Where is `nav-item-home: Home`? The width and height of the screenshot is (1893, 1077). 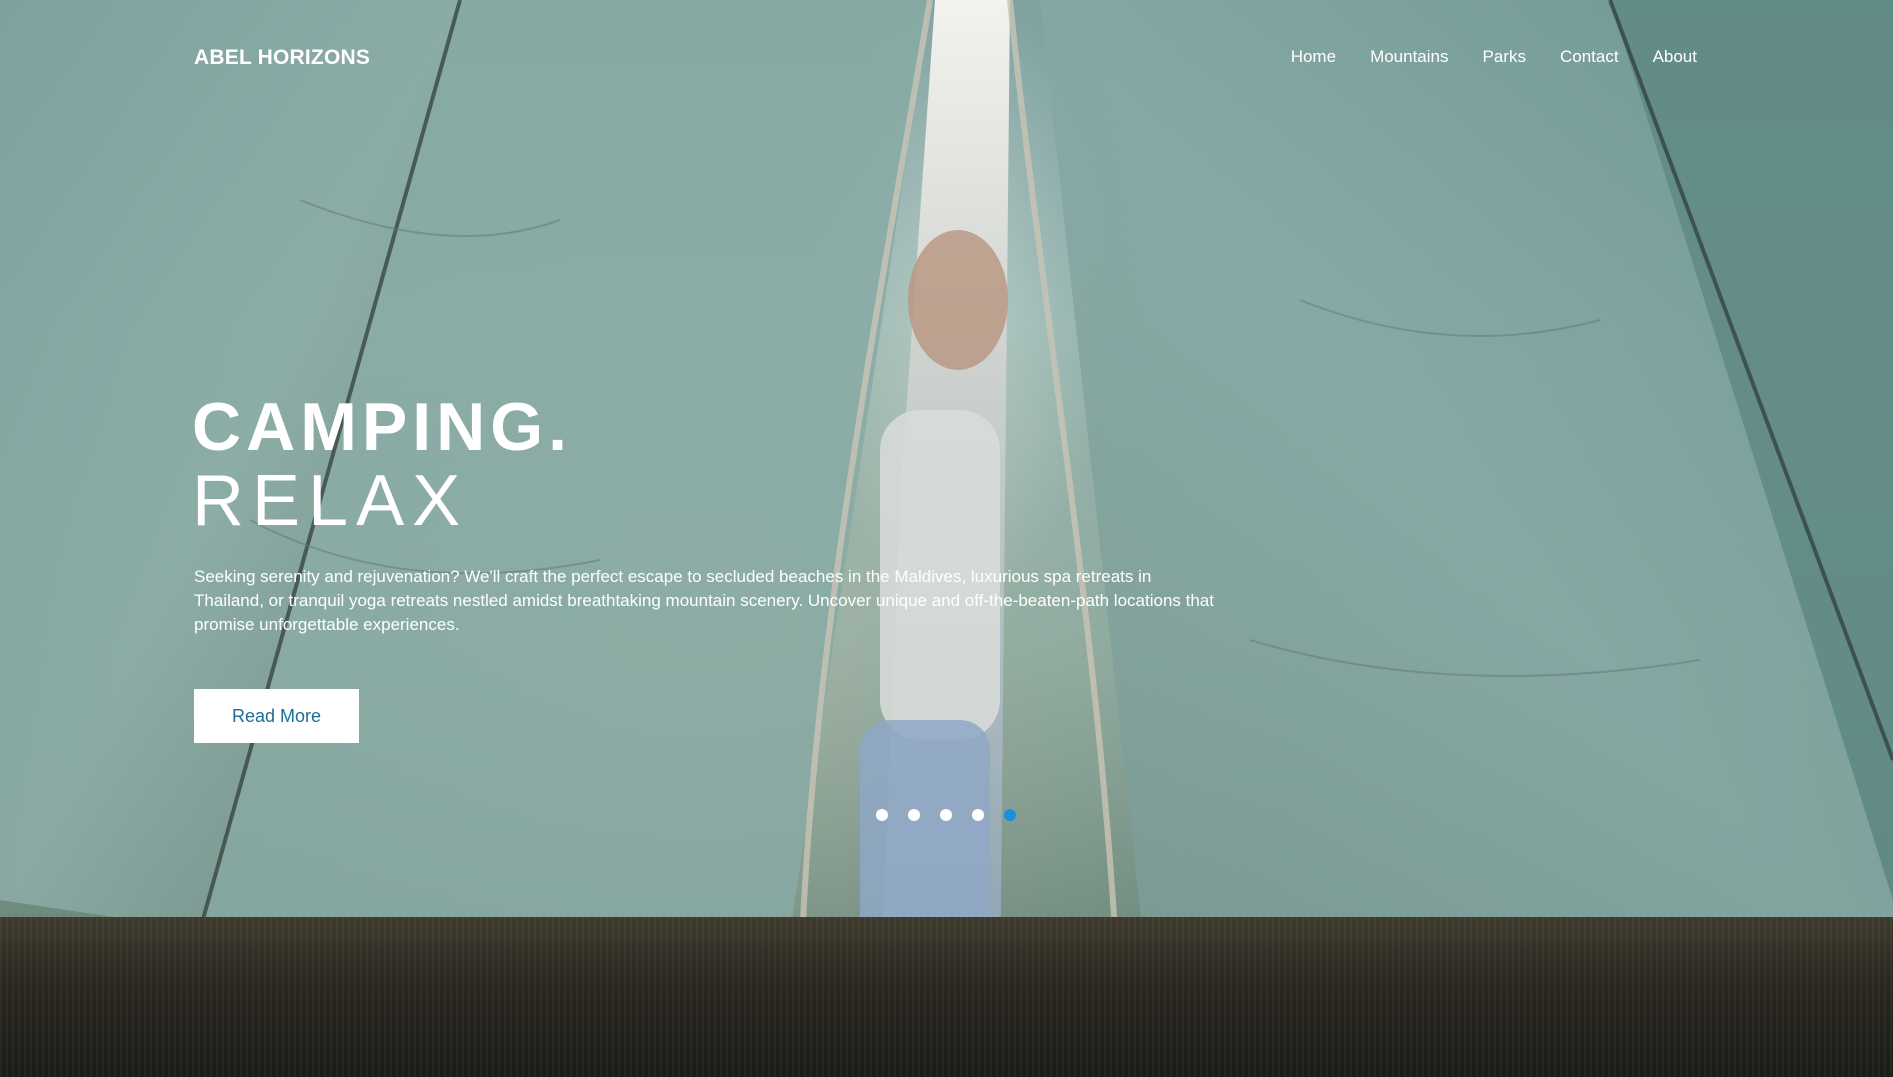
nav-item-home: Home is located at coordinates (1313, 57).